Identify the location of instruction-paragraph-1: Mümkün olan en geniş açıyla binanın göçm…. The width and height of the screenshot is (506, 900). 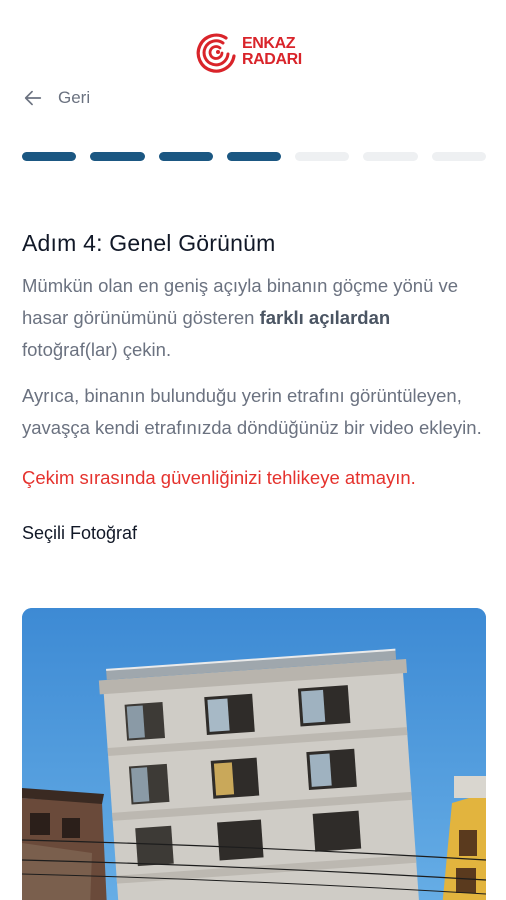
(255, 318).